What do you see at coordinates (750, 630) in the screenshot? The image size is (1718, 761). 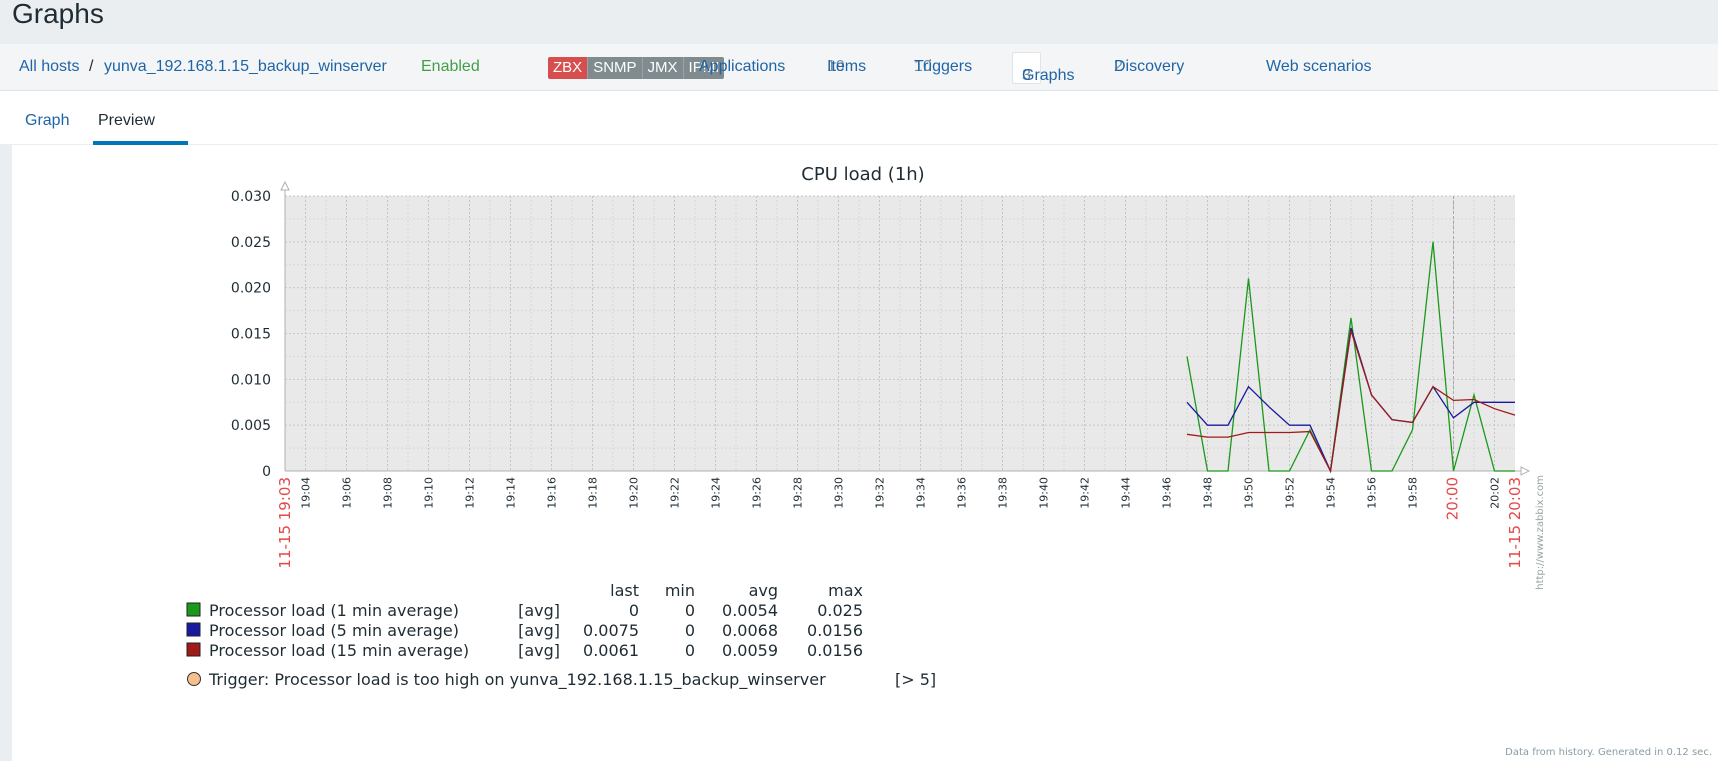 I see `legend-avg: 0.0068` at bounding box center [750, 630].